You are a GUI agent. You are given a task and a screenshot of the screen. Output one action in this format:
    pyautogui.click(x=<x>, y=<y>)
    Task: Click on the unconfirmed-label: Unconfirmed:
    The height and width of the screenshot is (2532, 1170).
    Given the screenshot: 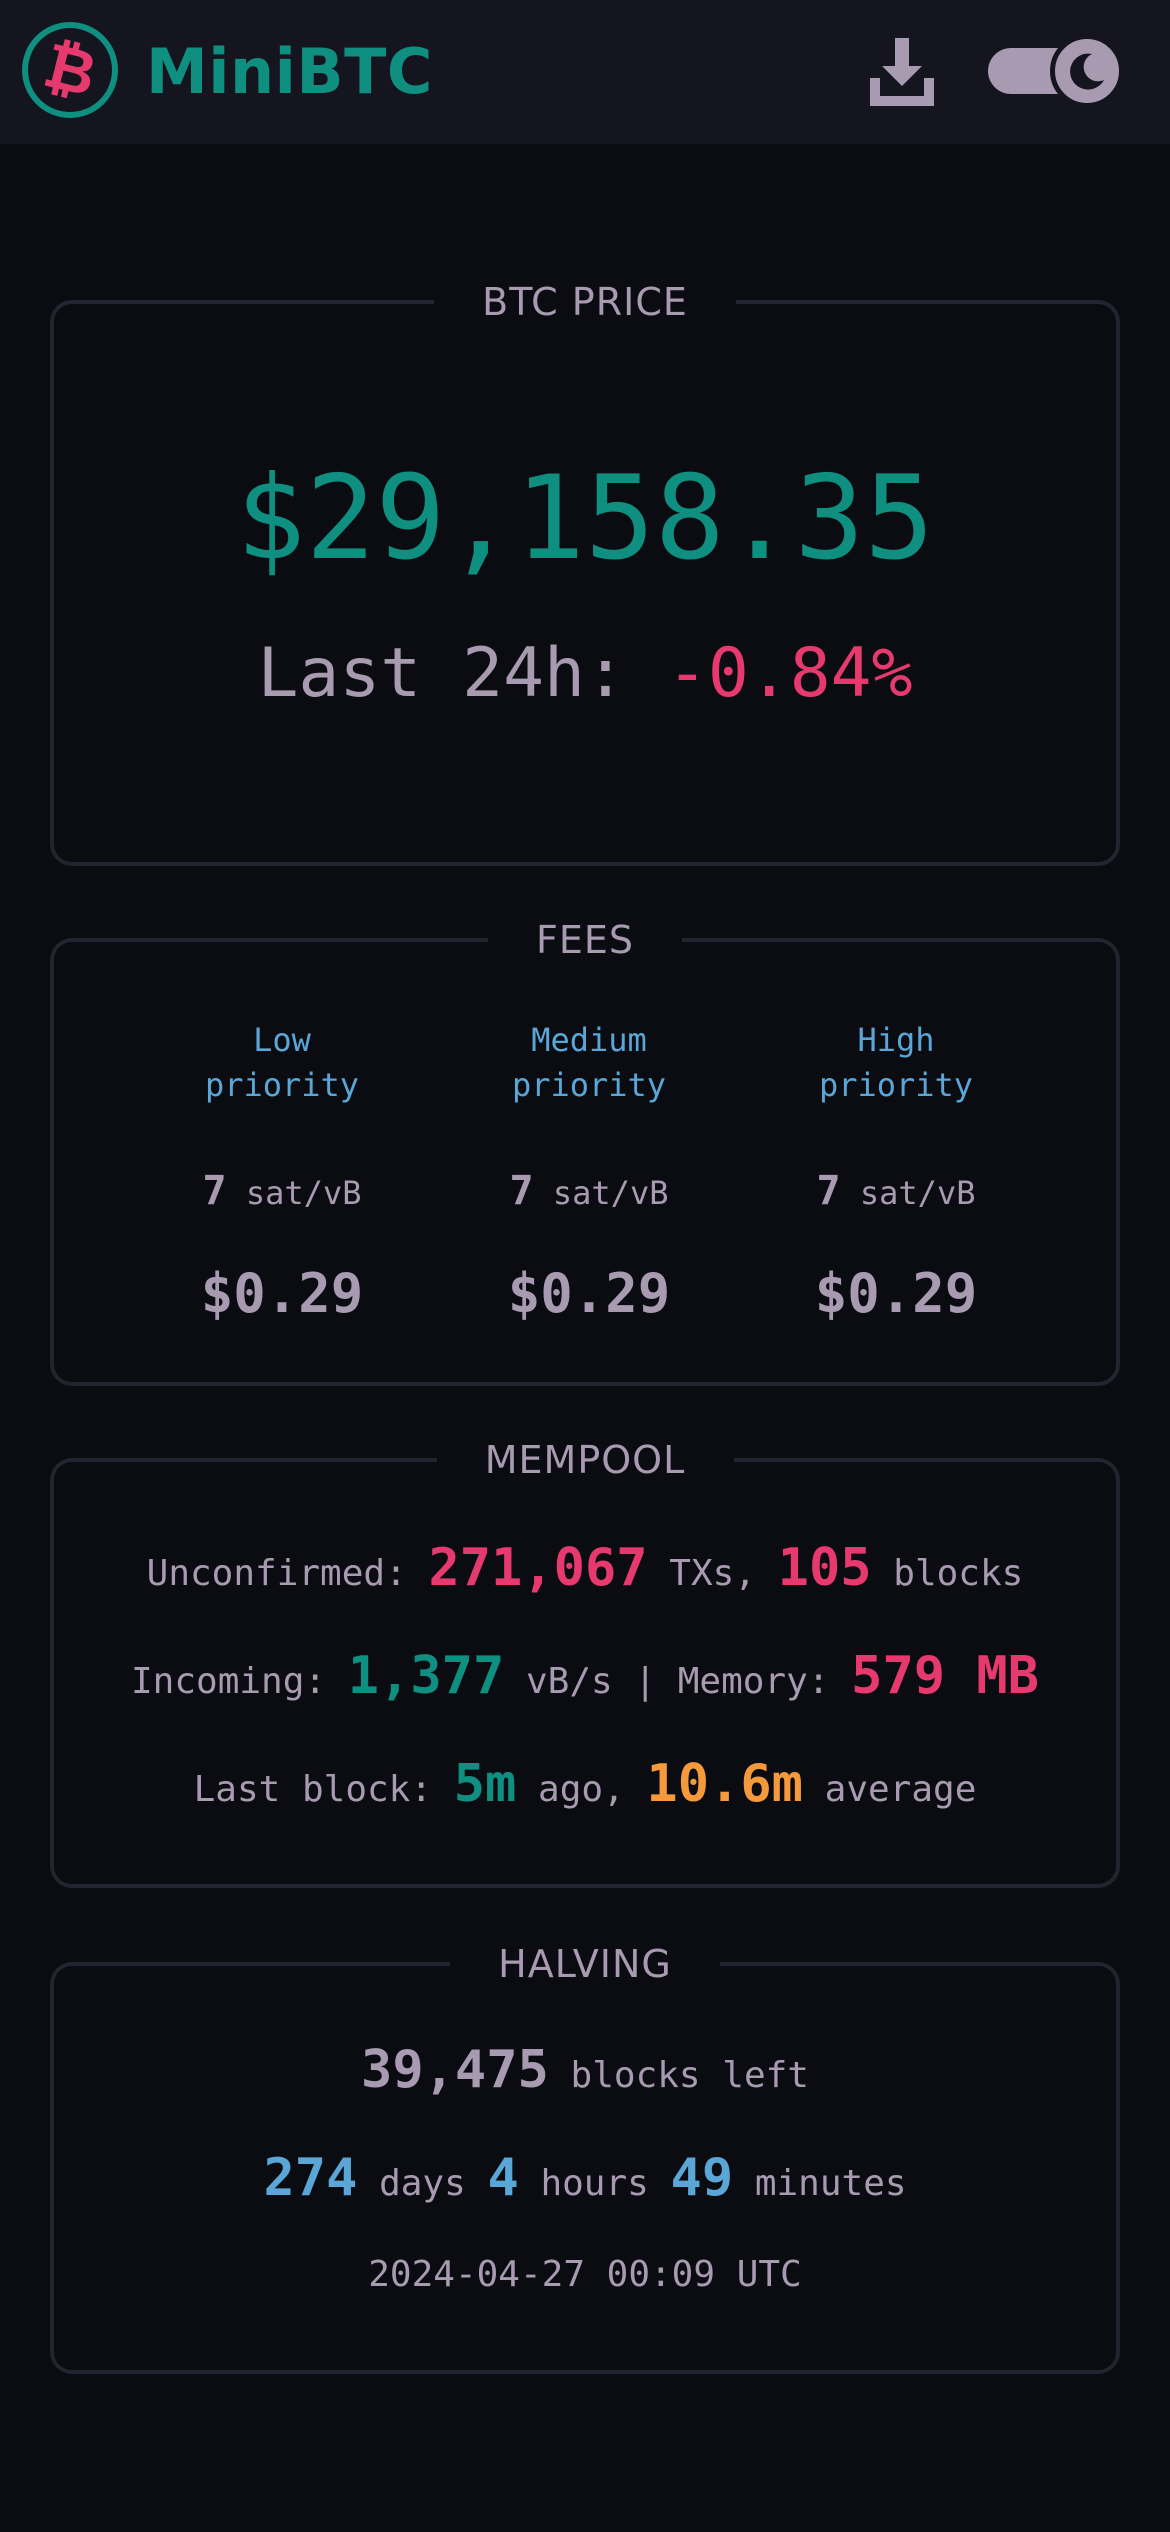 What is the action you would take?
    pyautogui.click(x=276, y=1573)
    